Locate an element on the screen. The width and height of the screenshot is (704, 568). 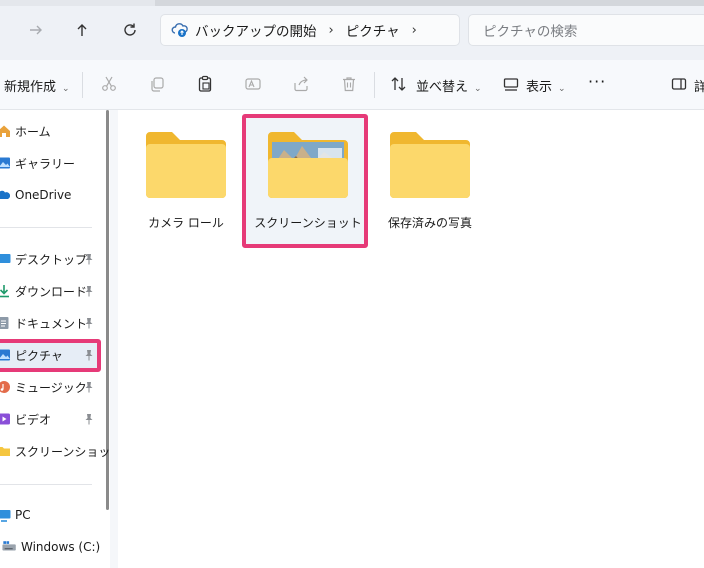
delete-button is located at coordinates (349, 84).